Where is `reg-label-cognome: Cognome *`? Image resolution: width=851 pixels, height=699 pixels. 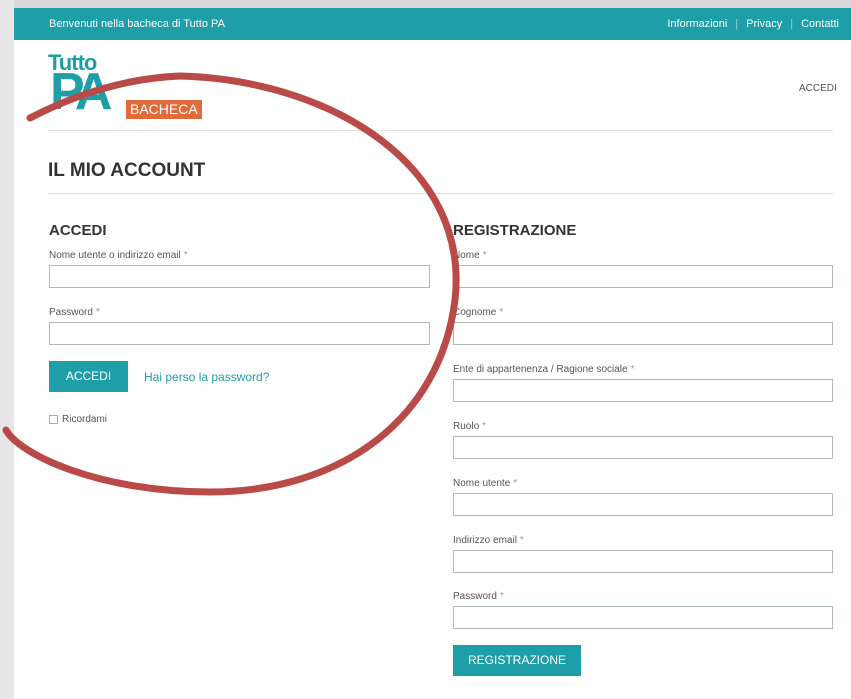
reg-label-cognome: Cognome * is located at coordinates (478, 312).